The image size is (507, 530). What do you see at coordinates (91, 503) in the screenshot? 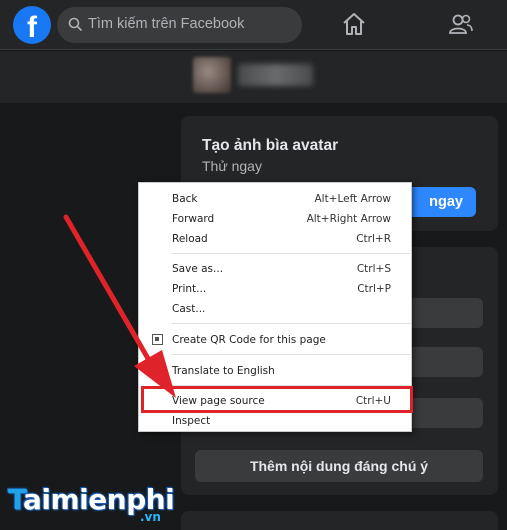
I see `taimienphi-watermark: Taimienphi .vn` at bounding box center [91, 503].